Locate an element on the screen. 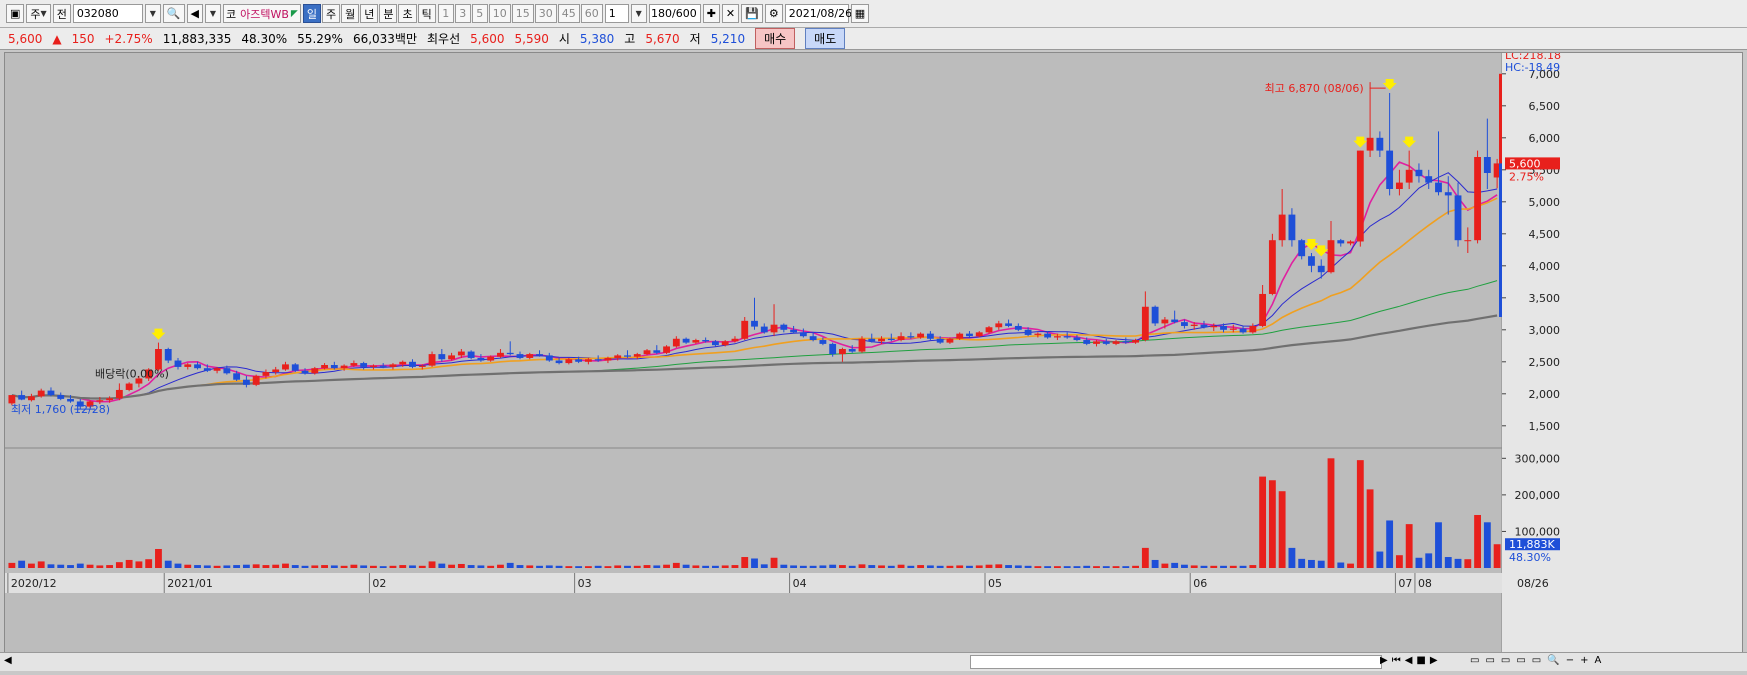 The image size is (1747, 675). period-tab-0: 일 is located at coordinates (311, 13).